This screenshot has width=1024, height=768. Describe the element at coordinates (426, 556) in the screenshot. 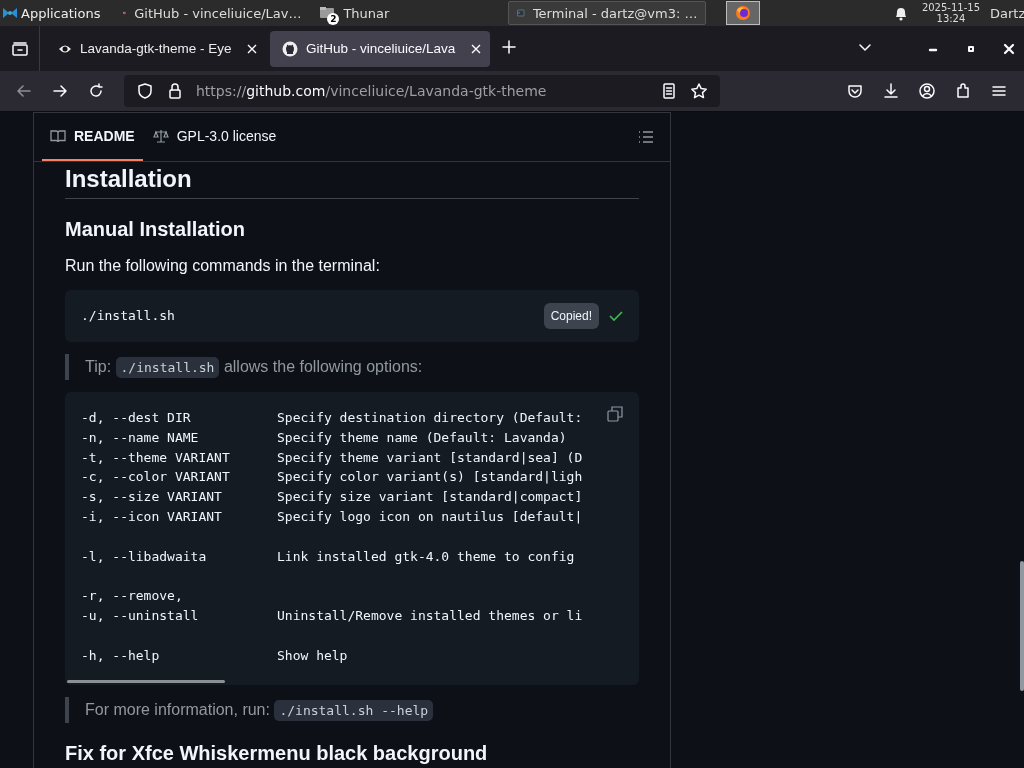

I see `option-description: Link installed gtk-4.0 theme to config` at that location.